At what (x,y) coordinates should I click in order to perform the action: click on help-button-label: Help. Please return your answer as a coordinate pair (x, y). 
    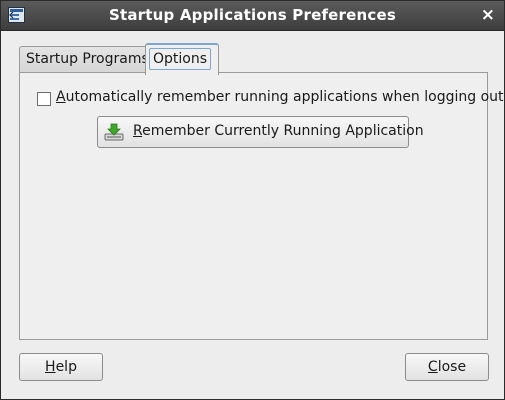
    Looking at the image, I should click on (61, 367).